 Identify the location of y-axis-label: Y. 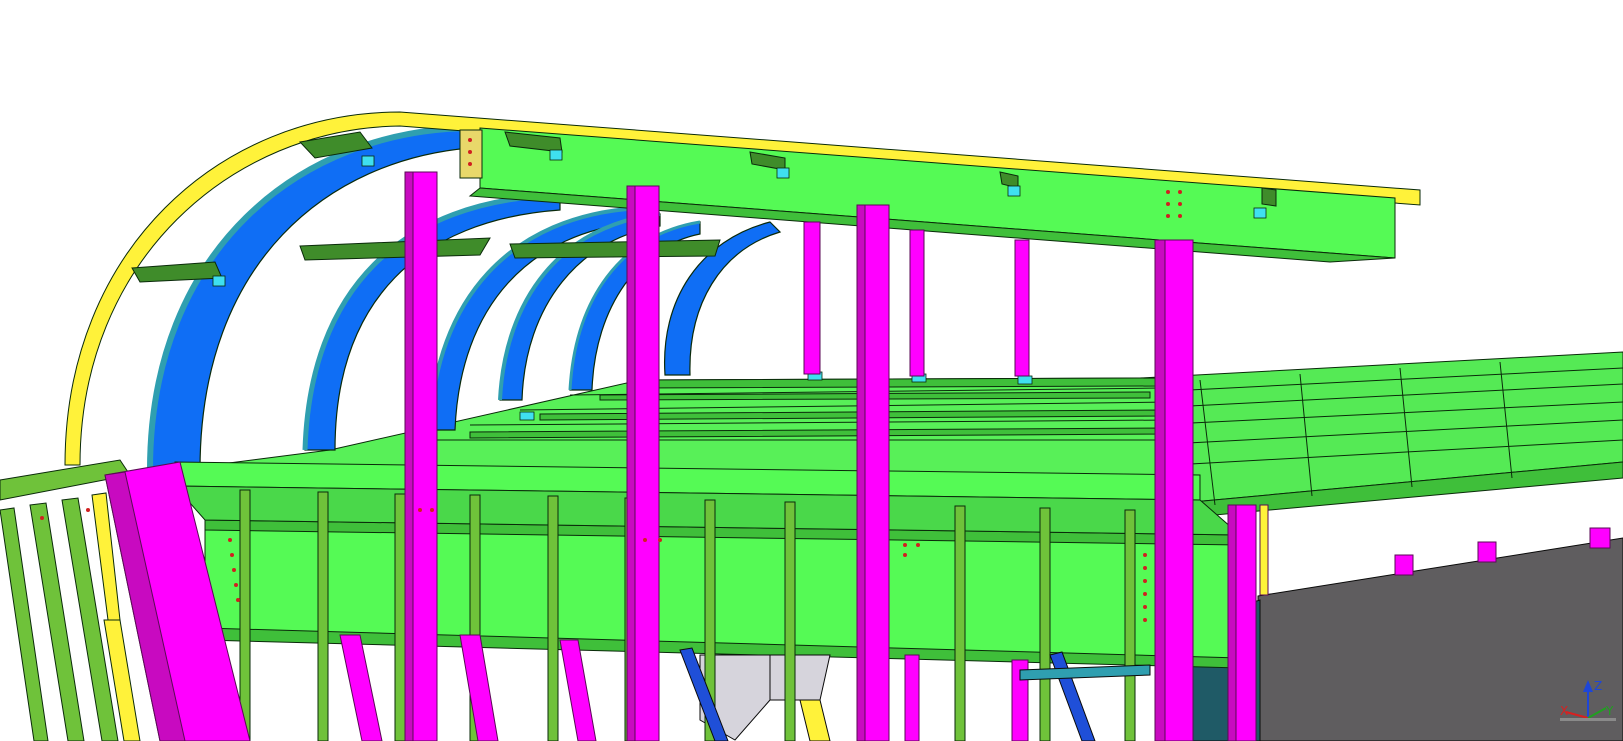
(1609, 711).